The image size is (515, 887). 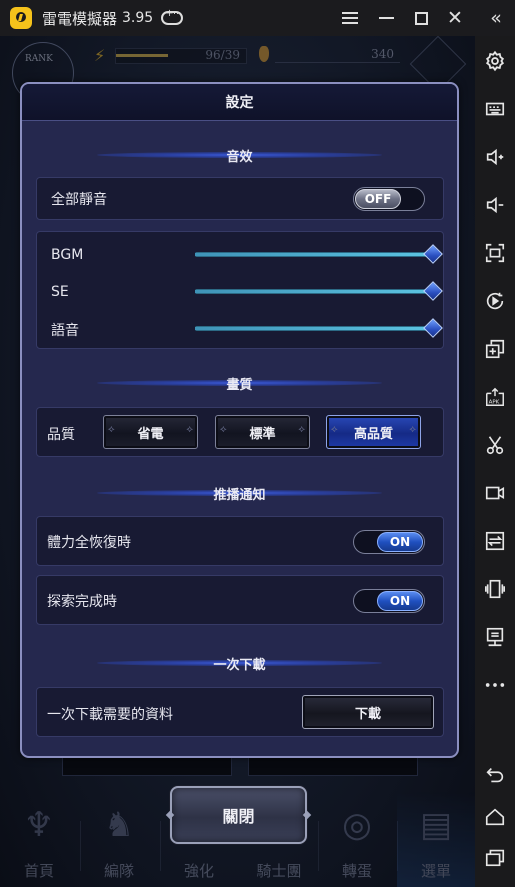 What do you see at coordinates (239, 157) in the screenshot?
I see `section-title-text: 音效` at bounding box center [239, 157].